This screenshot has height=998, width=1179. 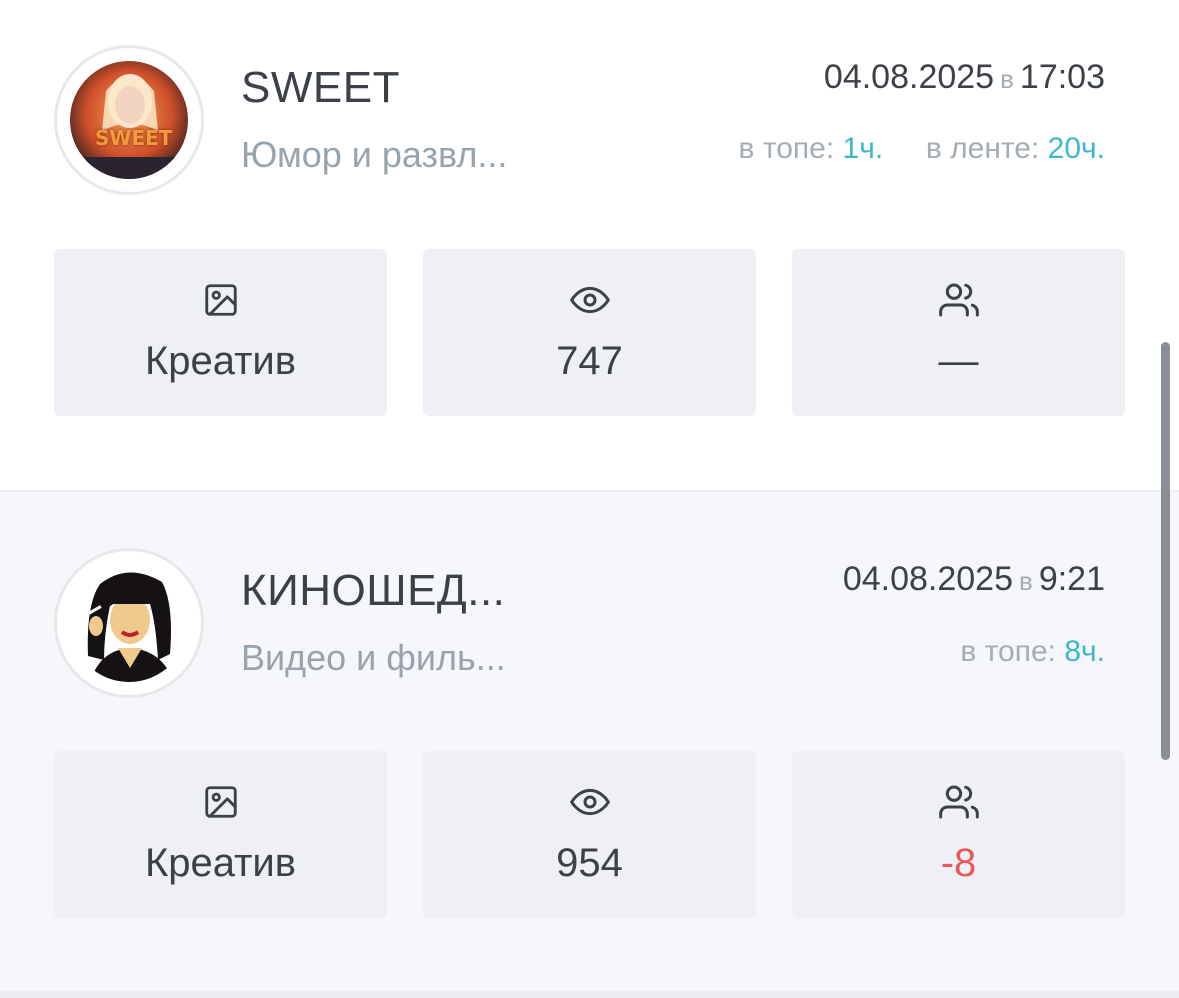 I want to click on top-value: 1ч., so click(x=863, y=148).